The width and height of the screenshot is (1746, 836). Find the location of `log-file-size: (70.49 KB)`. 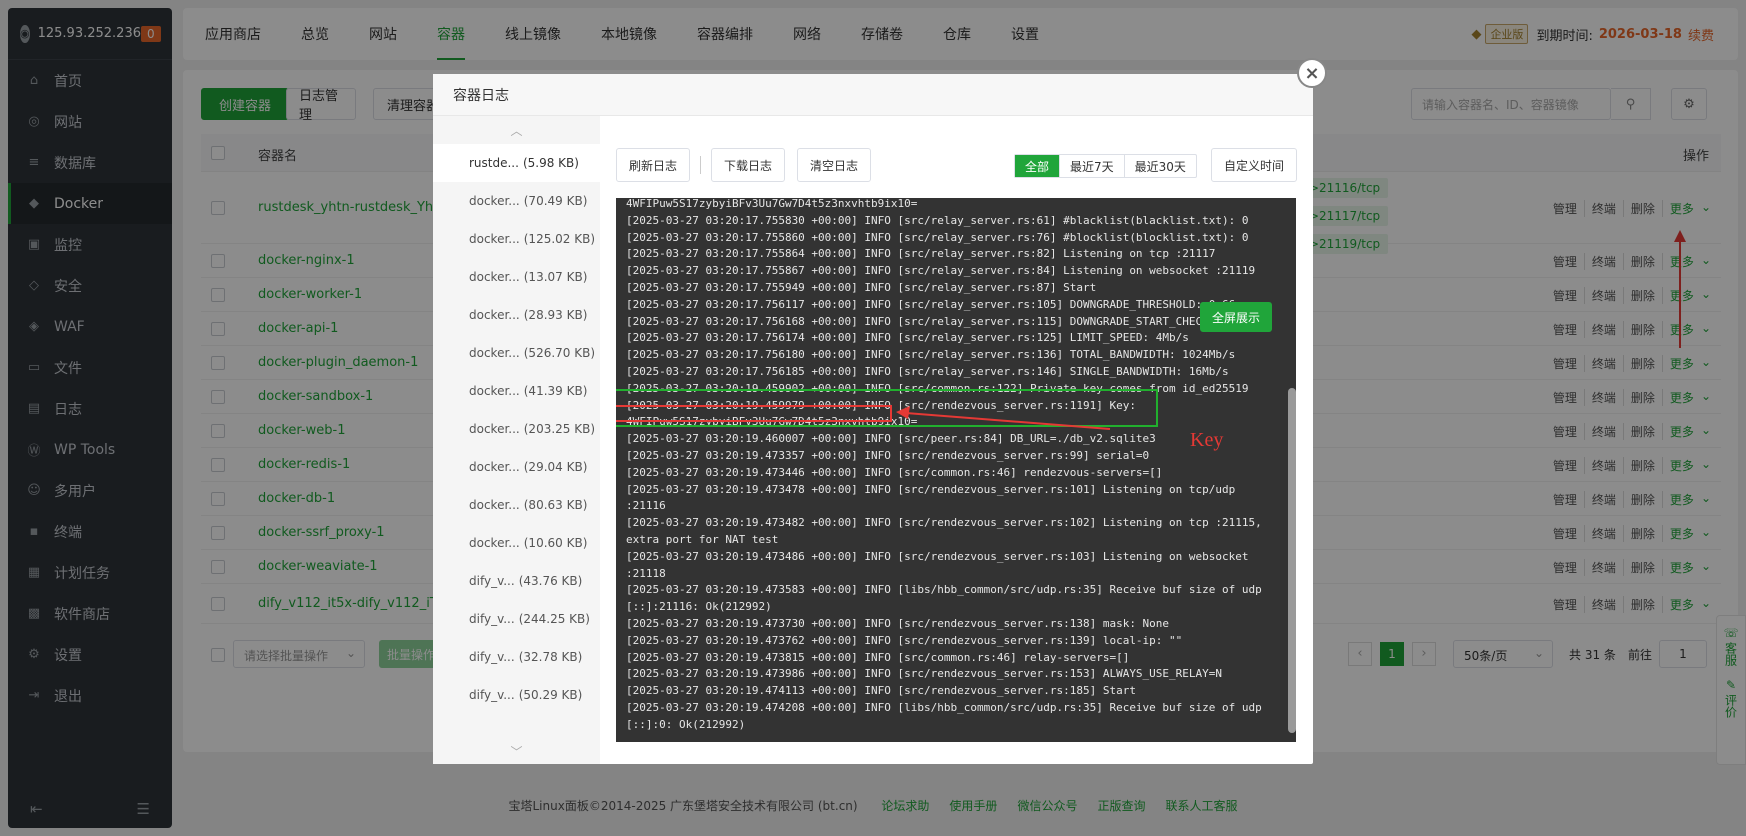

log-file-size: (70.49 KB) is located at coordinates (555, 201).